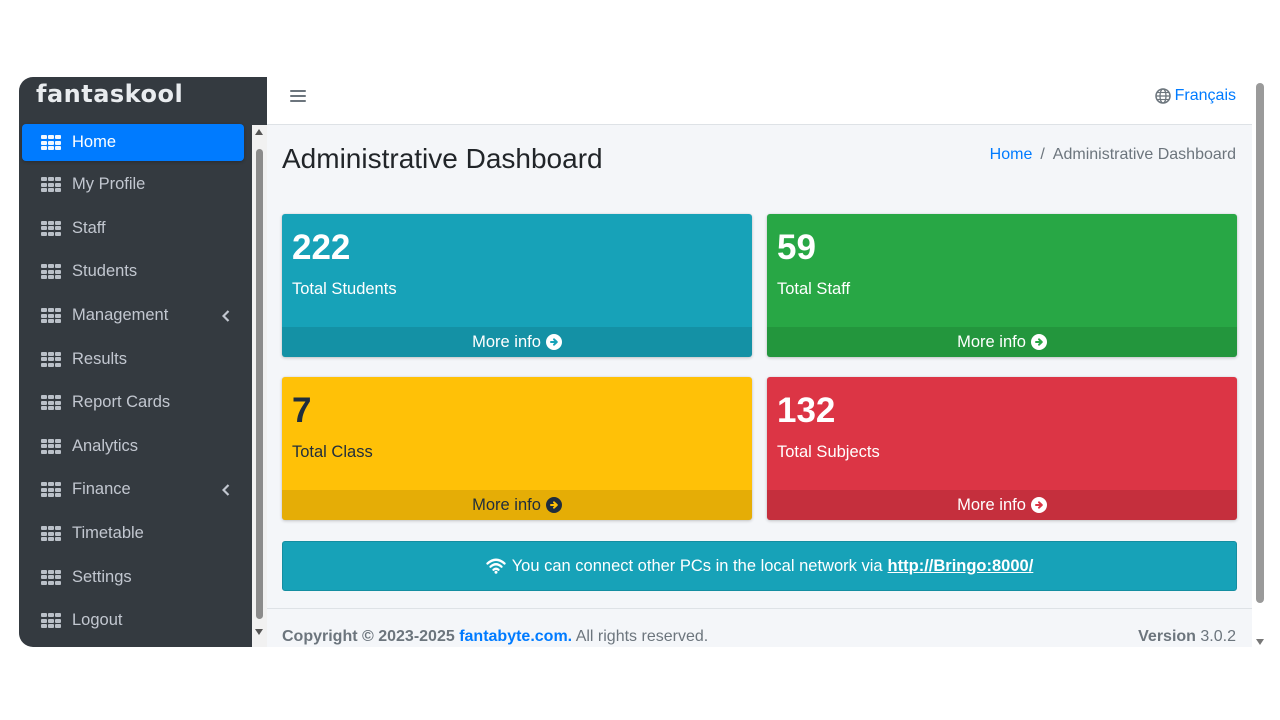 Image resolution: width=1280 pixels, height=720 pixels. What do you see at coordinates (109, 184) in the screenshot?
I see `sidebar-item-label: My Profile` at bounding box center [109, 184].